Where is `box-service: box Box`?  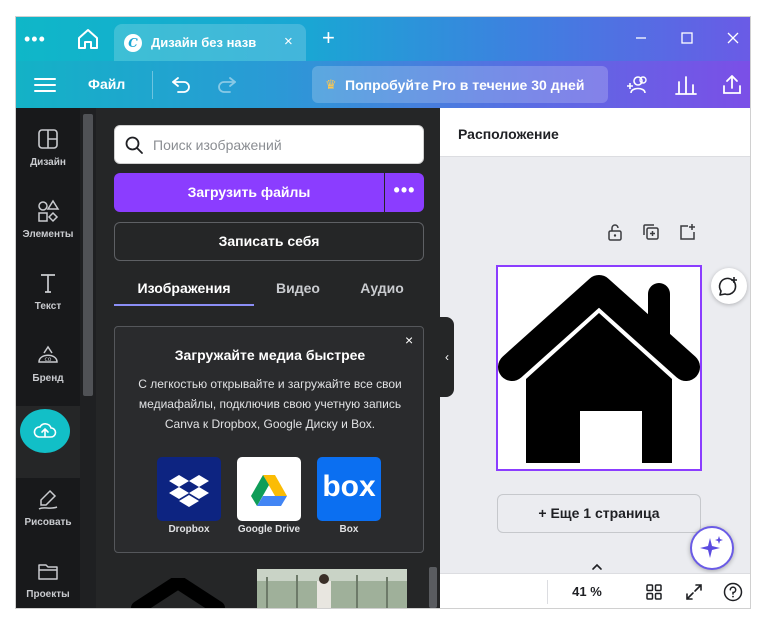 box-service: box Box is located at coordinates (349, 497).